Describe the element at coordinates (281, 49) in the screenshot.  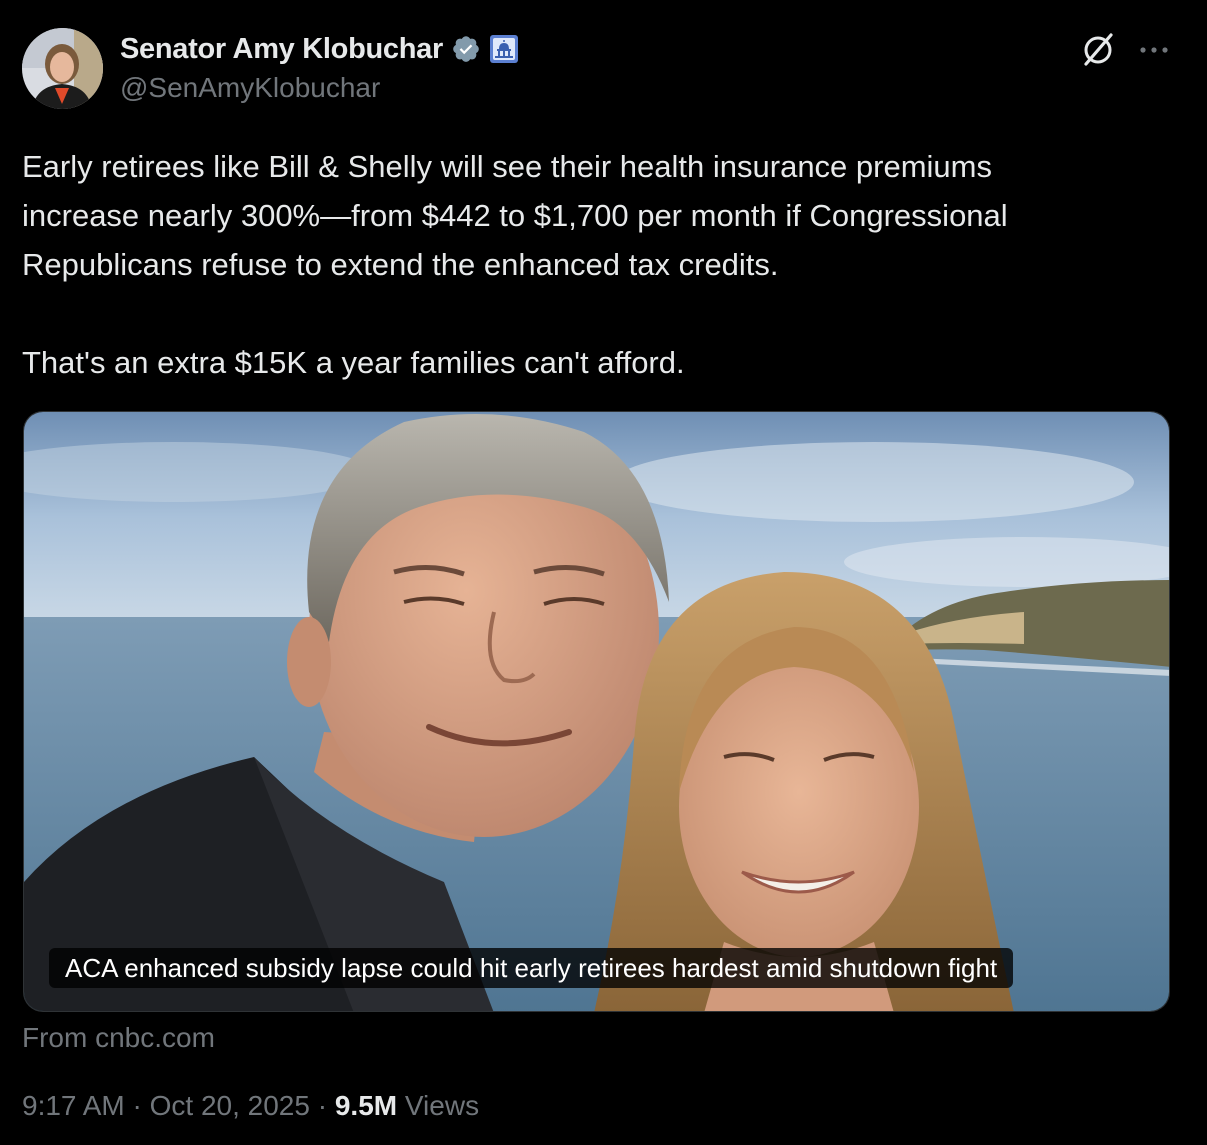
I see `author-name: Senator Amy Klobuchar` at that location.